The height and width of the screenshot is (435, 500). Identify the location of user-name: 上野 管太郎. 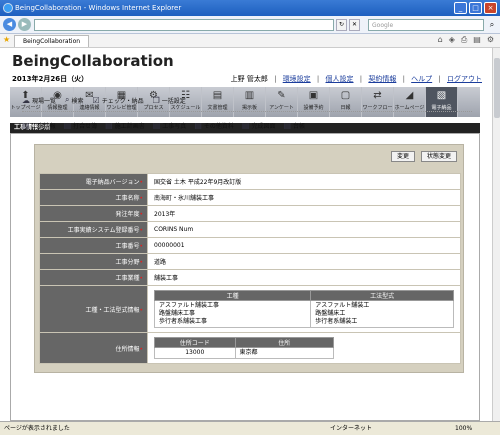
(249, 79).